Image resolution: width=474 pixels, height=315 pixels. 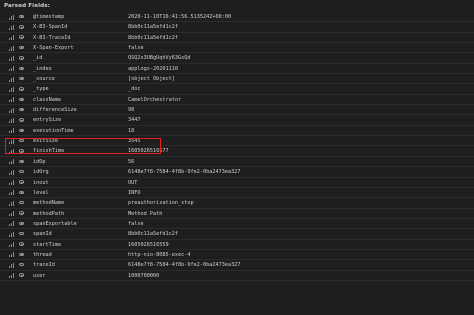 What do you see at coordinates (237, 234) in the screenshot?
I see `field-row: spanId 8bb0c11a5efd1c2f` at bounding box center [237, 234].